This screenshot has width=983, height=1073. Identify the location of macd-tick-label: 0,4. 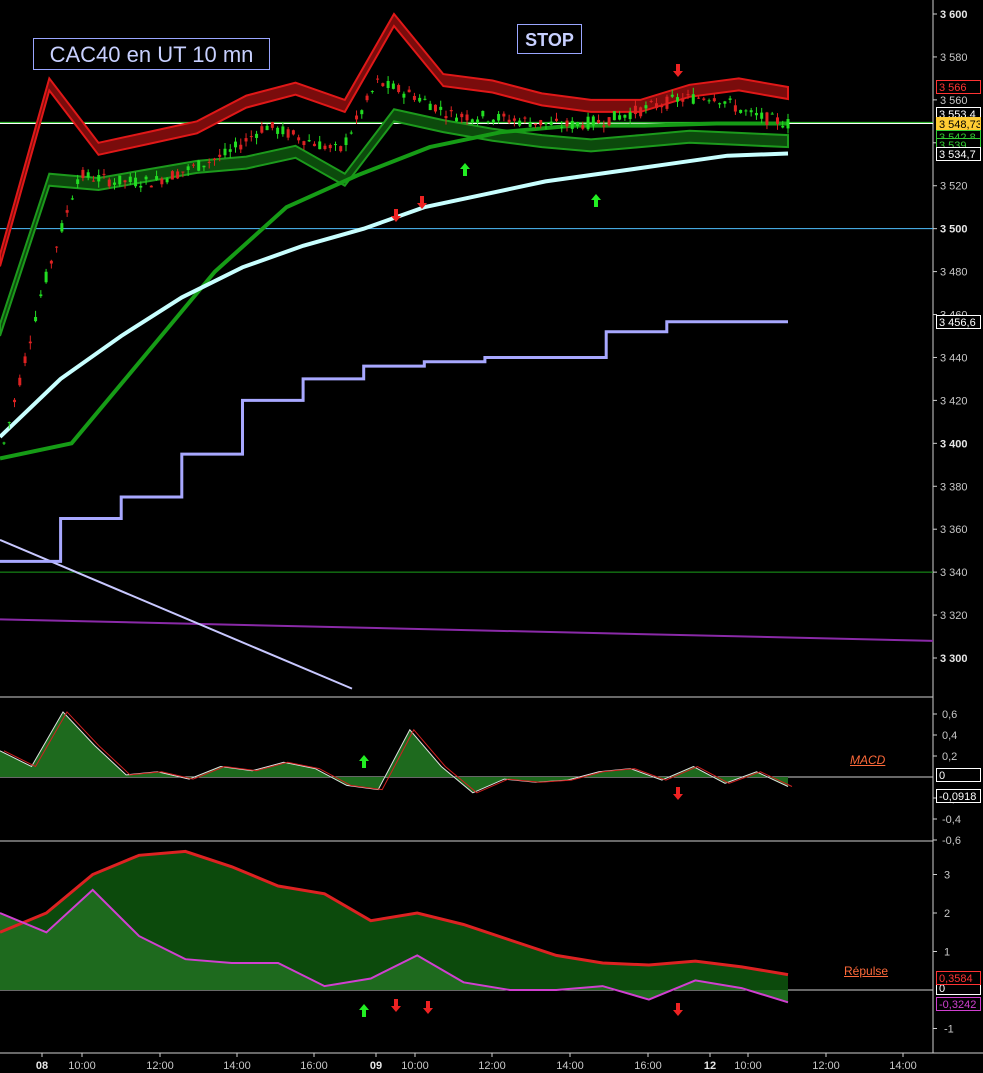
(949, 736).